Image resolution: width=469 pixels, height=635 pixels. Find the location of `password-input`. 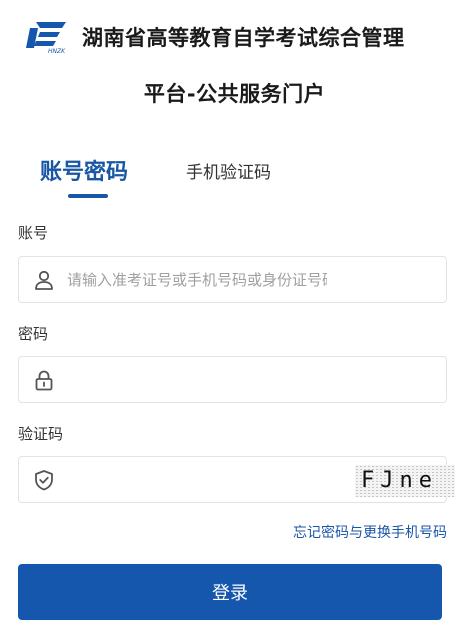

password-input is located at coordinates (197, 380).